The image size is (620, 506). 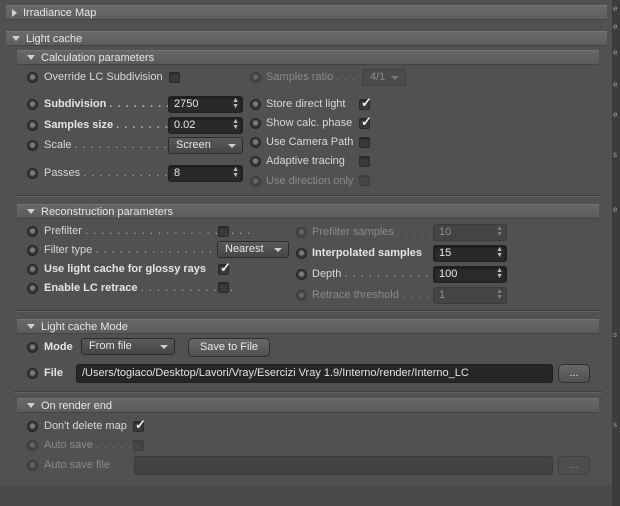 I want to click on interpolated-samples-animate-radio, so click(x=301, y=253).